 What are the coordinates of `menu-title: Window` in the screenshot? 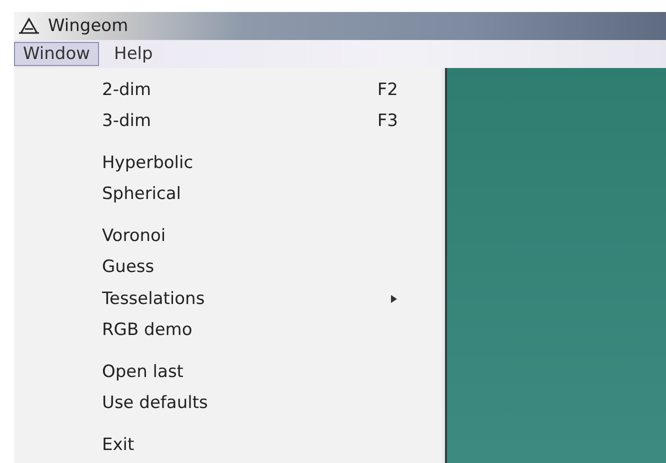 It's located at (57, 54).